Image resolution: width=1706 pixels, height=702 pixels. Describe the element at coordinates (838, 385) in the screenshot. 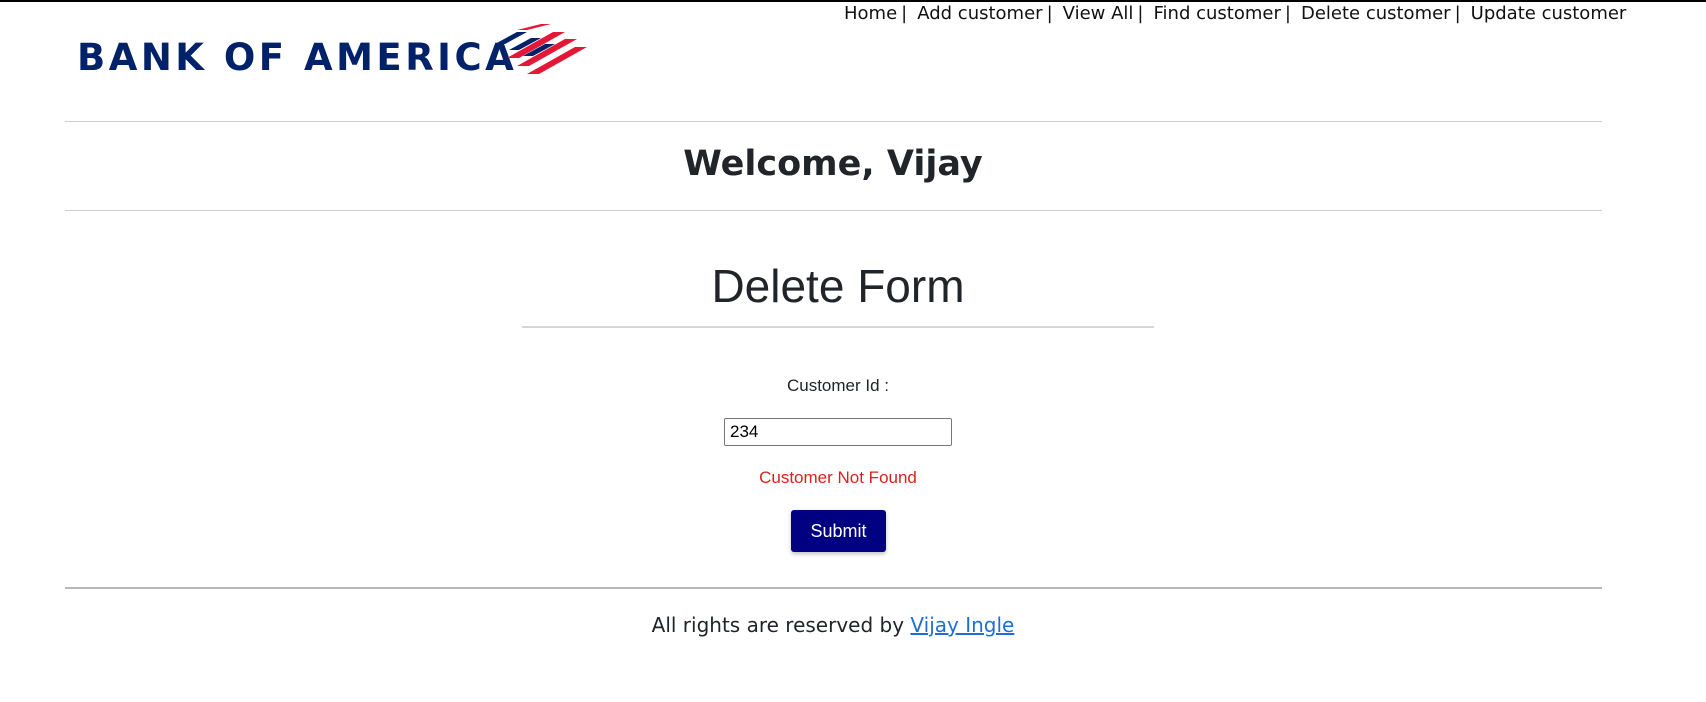

I see `customer-id-label: Customer Id :` at that location.